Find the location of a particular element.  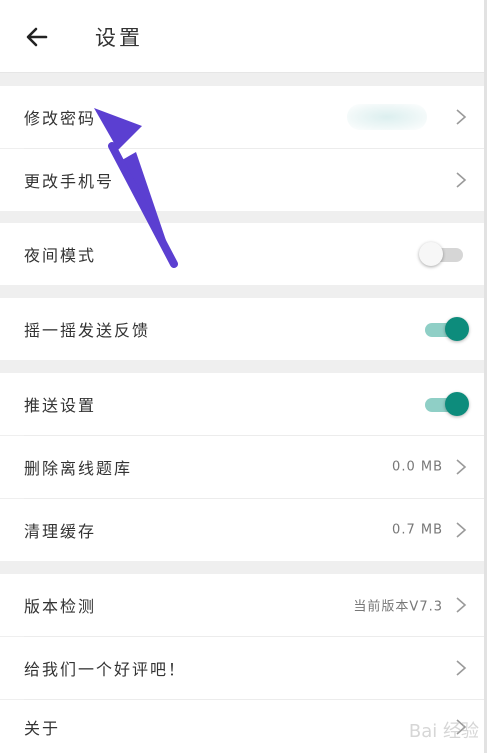

settings-item-label: 夜间模式 is located at coordinates (60, 255).